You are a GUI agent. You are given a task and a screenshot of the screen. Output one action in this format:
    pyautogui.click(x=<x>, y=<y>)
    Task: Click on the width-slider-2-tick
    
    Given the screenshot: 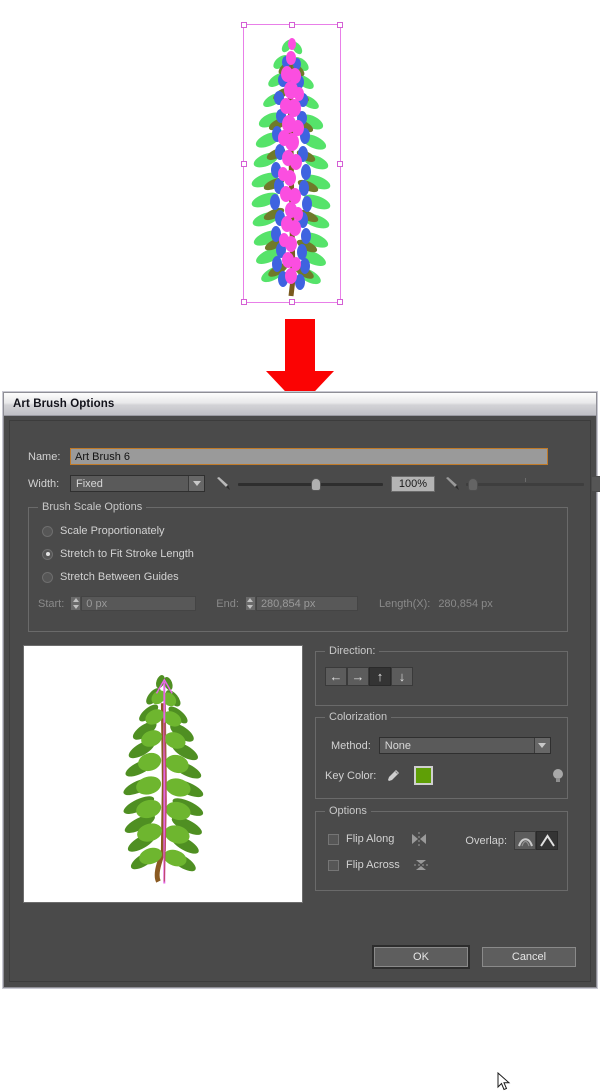 What is the action you would take?
    pyautogui.click(x=525, y=479)
    